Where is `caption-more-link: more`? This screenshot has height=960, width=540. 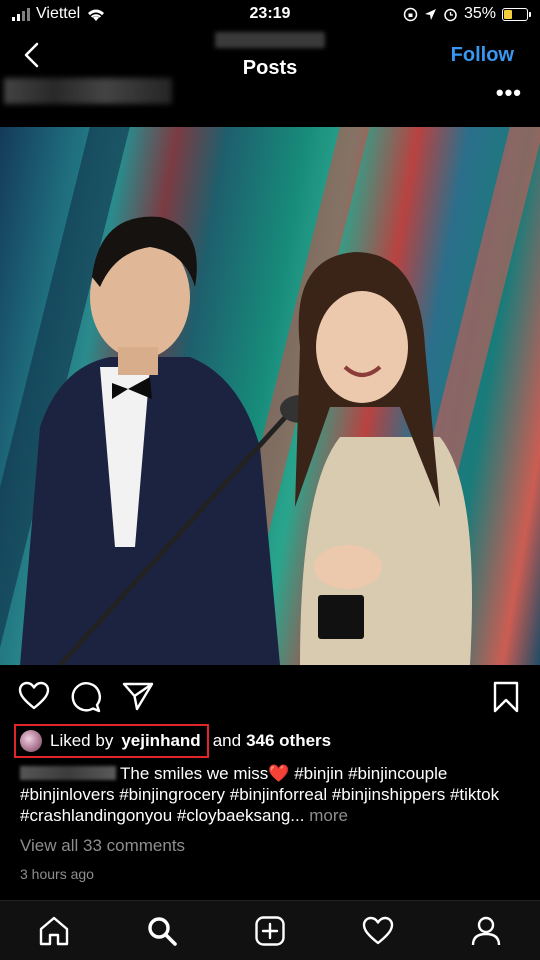
caption-more-link: more is located at coordinates (328, 815).